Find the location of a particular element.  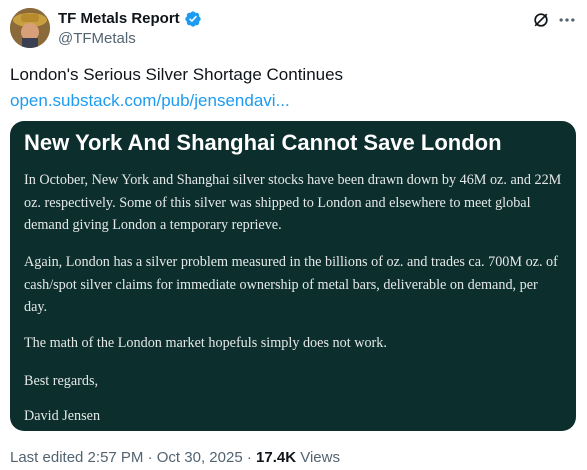

card-title: New York And Shanghai Cannot Save London is located at coordinates (263, 142).